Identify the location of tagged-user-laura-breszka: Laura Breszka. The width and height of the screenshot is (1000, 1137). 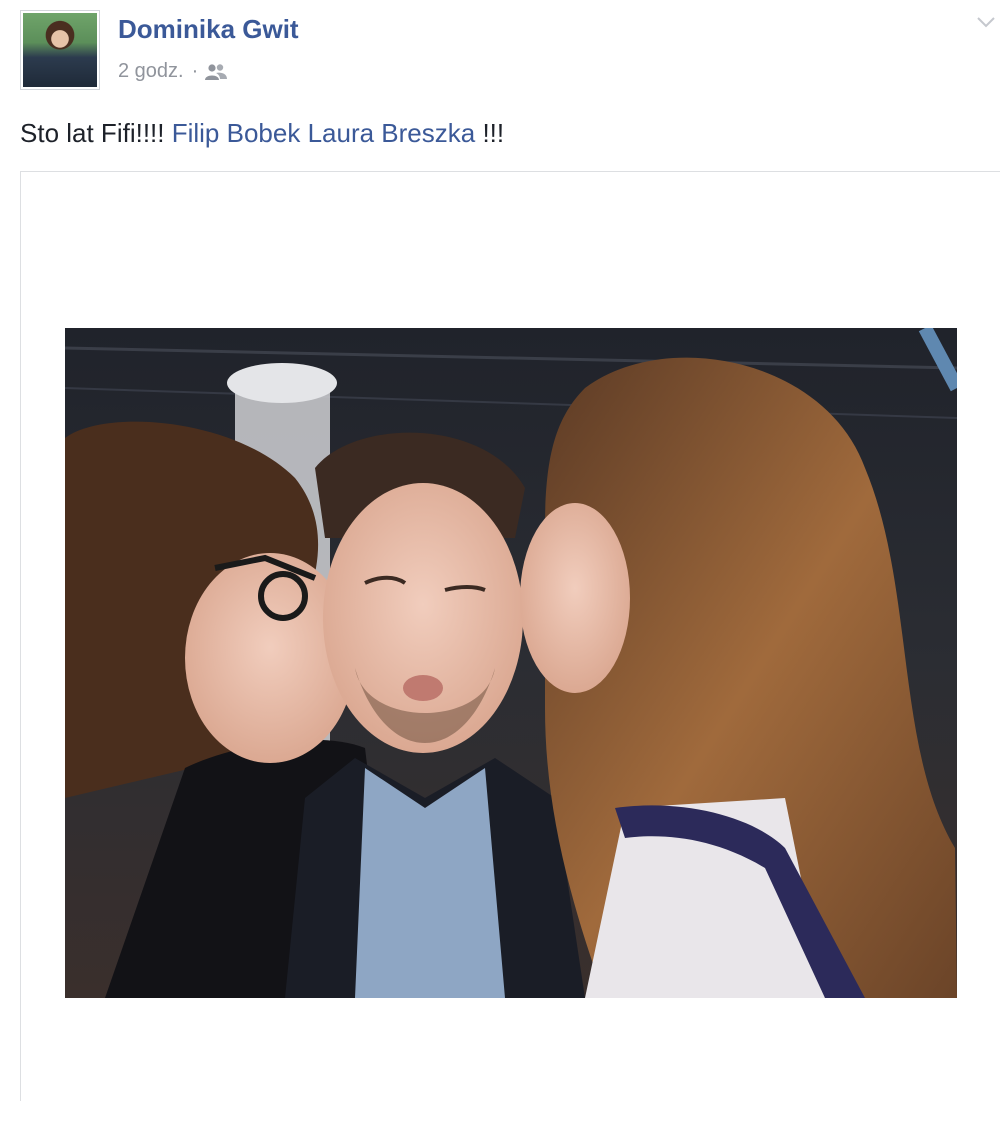
(392, 133).